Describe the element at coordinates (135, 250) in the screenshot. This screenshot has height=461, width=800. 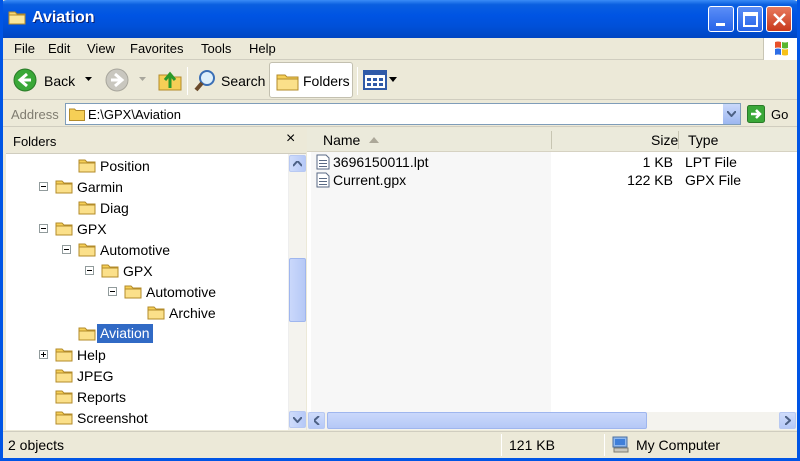
I see `tree-item-label: Automotive` at that location.